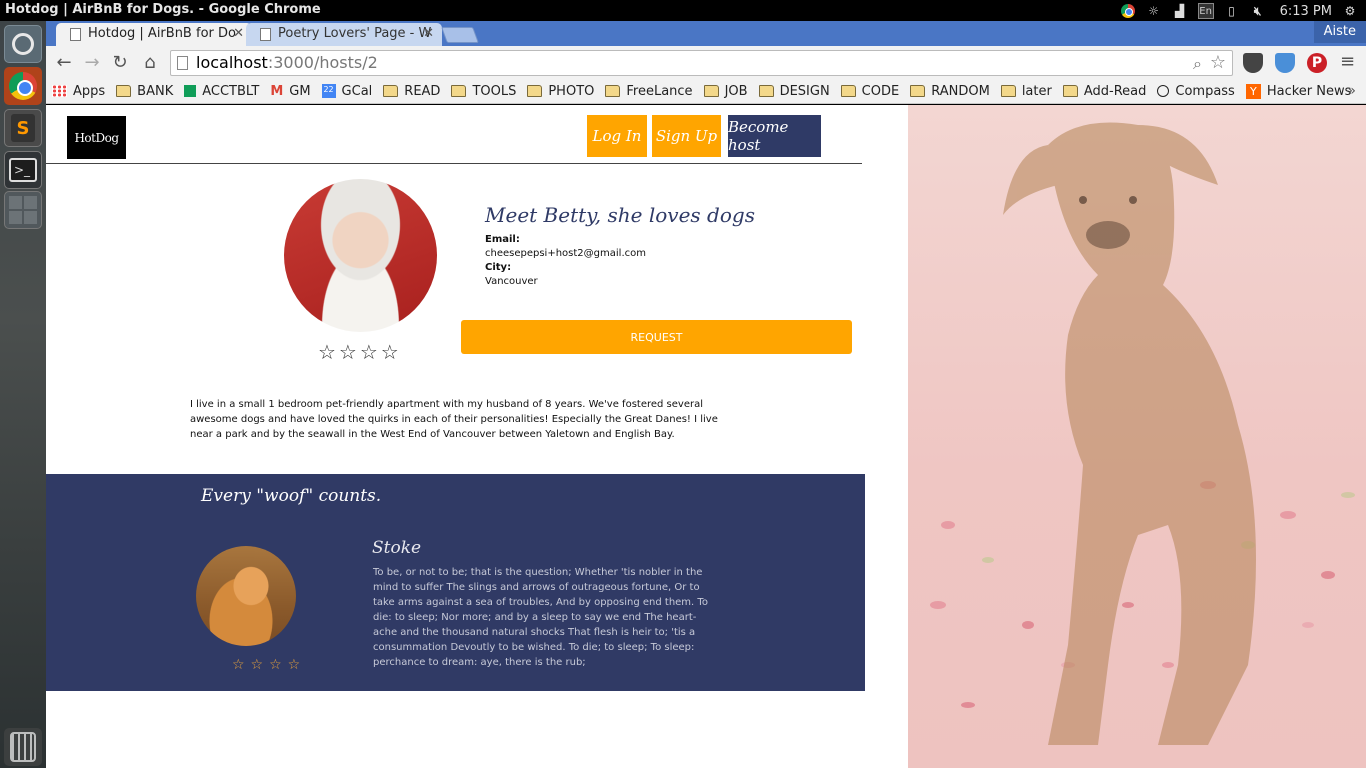 The width and height of the screenshot is (1366, 768). Describe the element at coordinates (454, 163) in the screenshot. I see `header-divider` at that location.